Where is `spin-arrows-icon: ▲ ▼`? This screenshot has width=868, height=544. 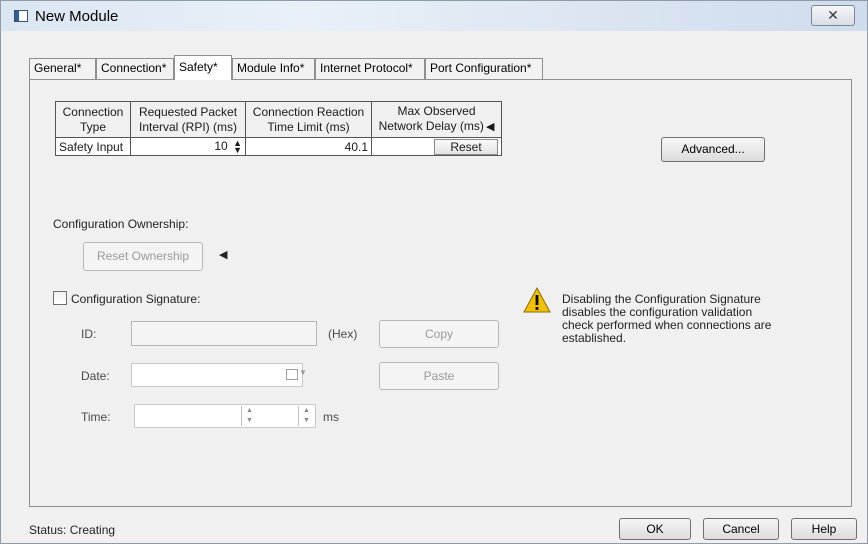 spin-arrows-icon: ▲ ▼ is located at coordinates (237, 146).